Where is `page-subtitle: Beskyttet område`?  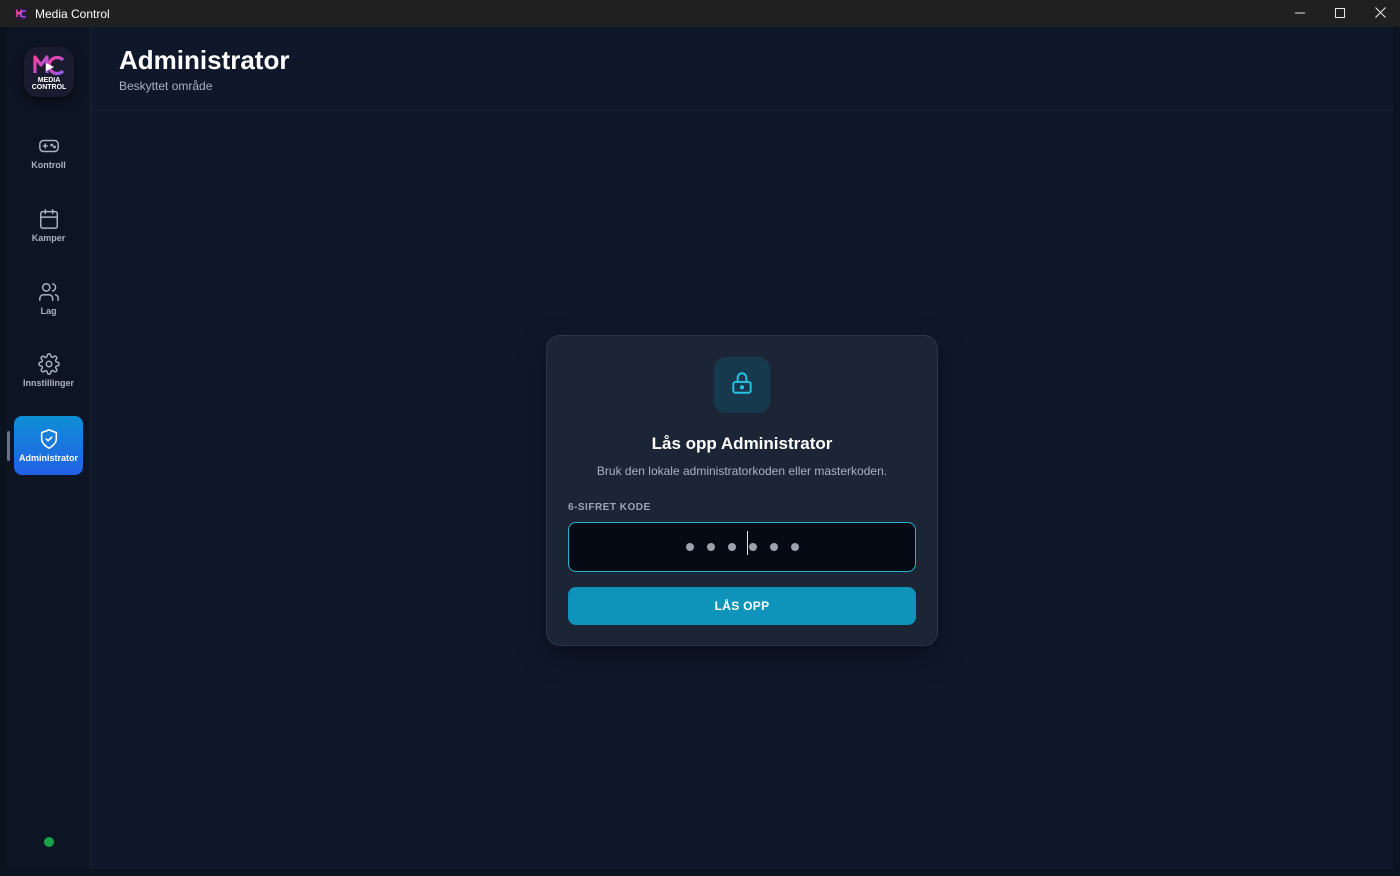 page-subtitle: Beskyttet område is located at coordinates (166, 86).